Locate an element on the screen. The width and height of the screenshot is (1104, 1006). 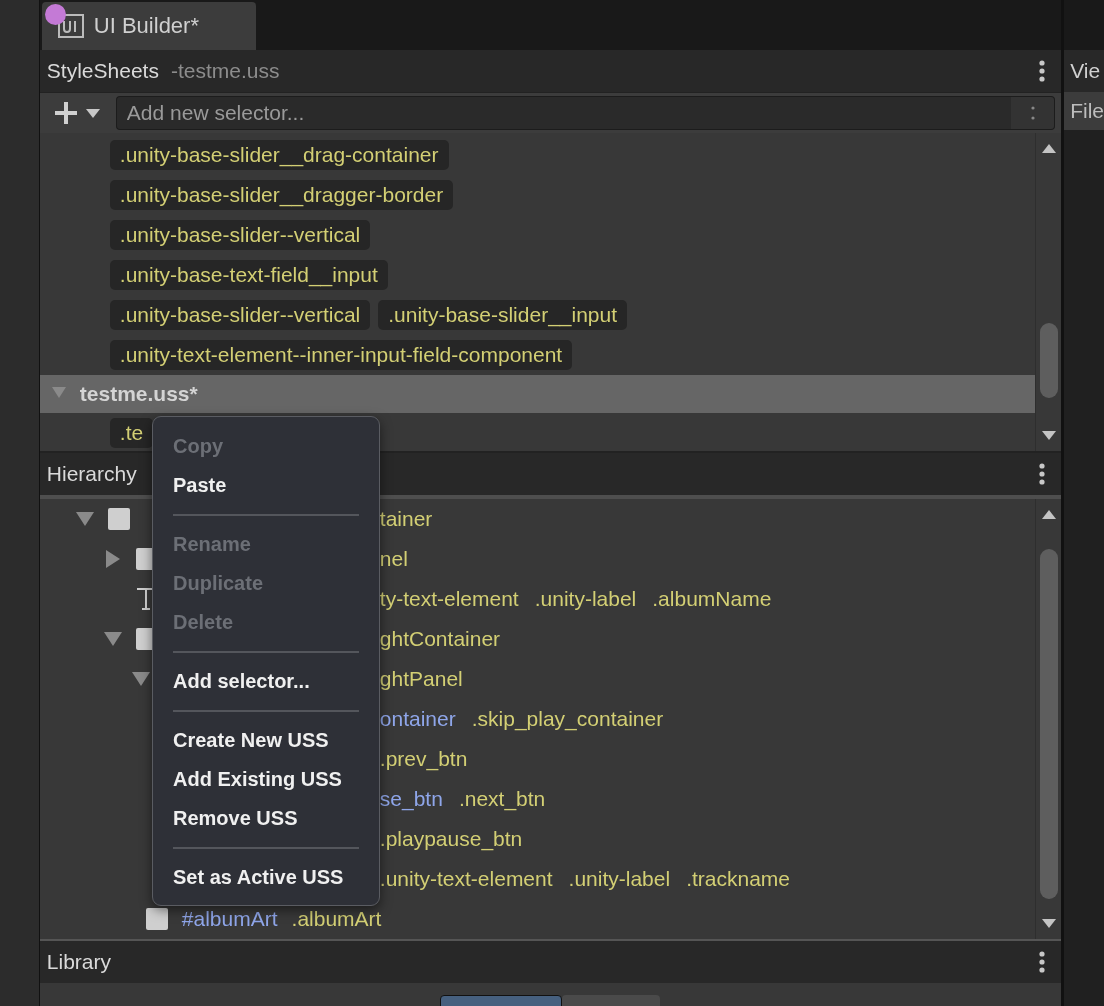
selector-chip: .unity-base-slider__dragger-border is located at coordinates (281, 195).